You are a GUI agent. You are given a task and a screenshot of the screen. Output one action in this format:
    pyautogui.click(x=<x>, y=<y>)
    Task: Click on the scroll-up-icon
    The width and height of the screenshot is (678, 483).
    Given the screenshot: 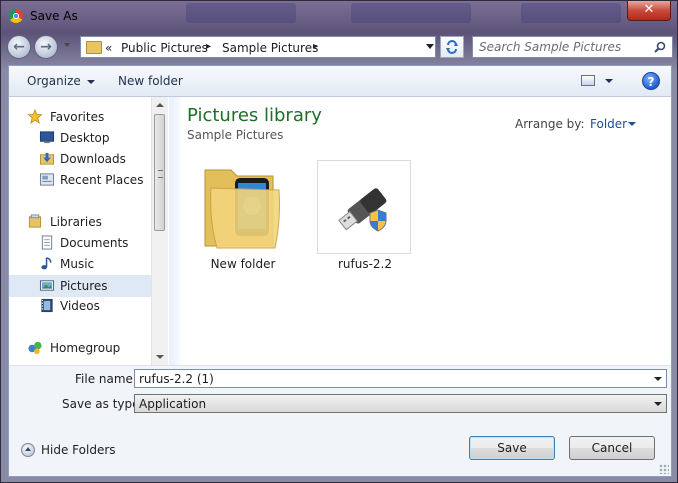 What is the action you would take?
    pyautogui.click(x=160, y=105)
    